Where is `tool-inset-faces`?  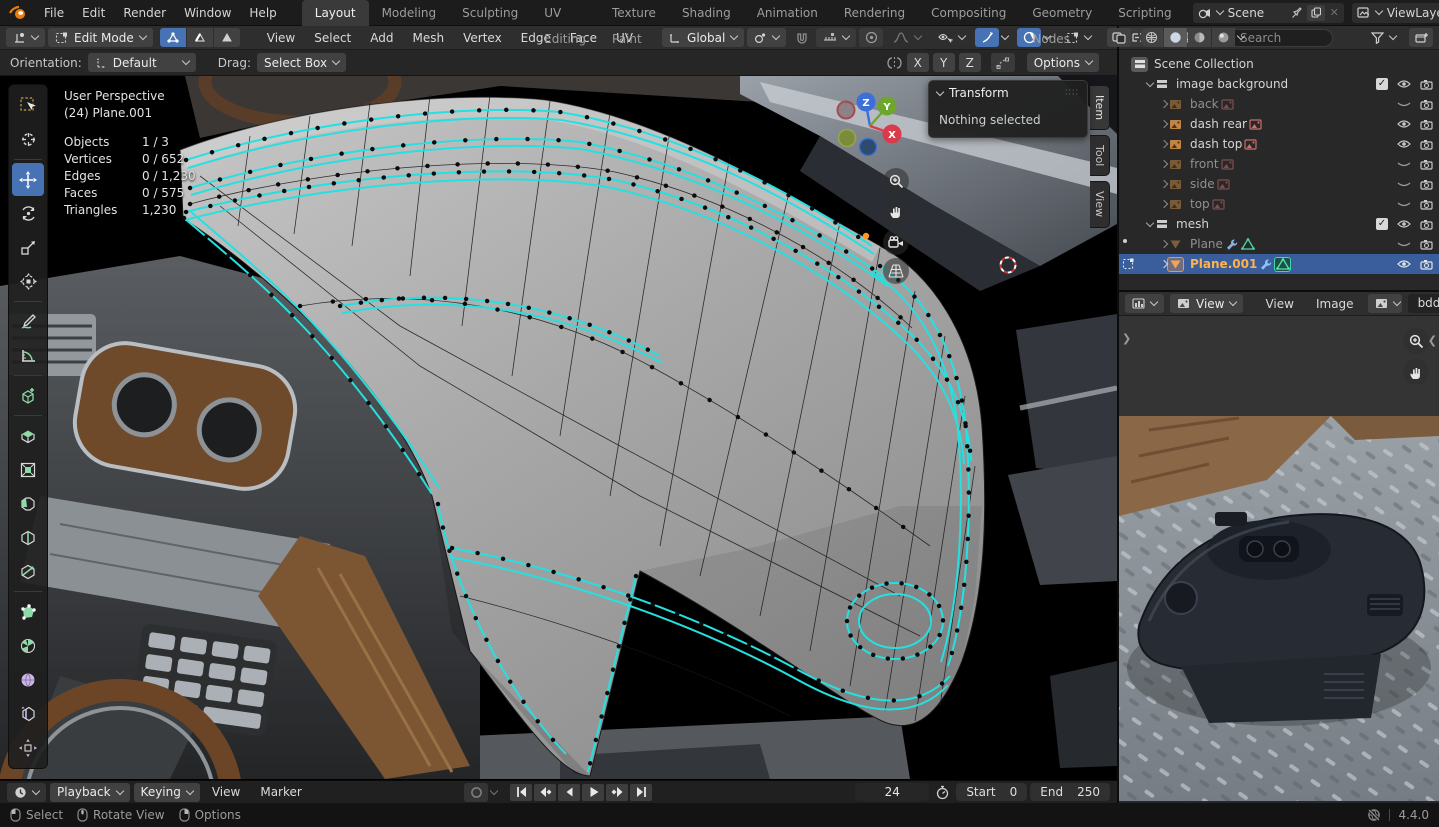
tool-inset-faces is located at coordinates (28, 469).